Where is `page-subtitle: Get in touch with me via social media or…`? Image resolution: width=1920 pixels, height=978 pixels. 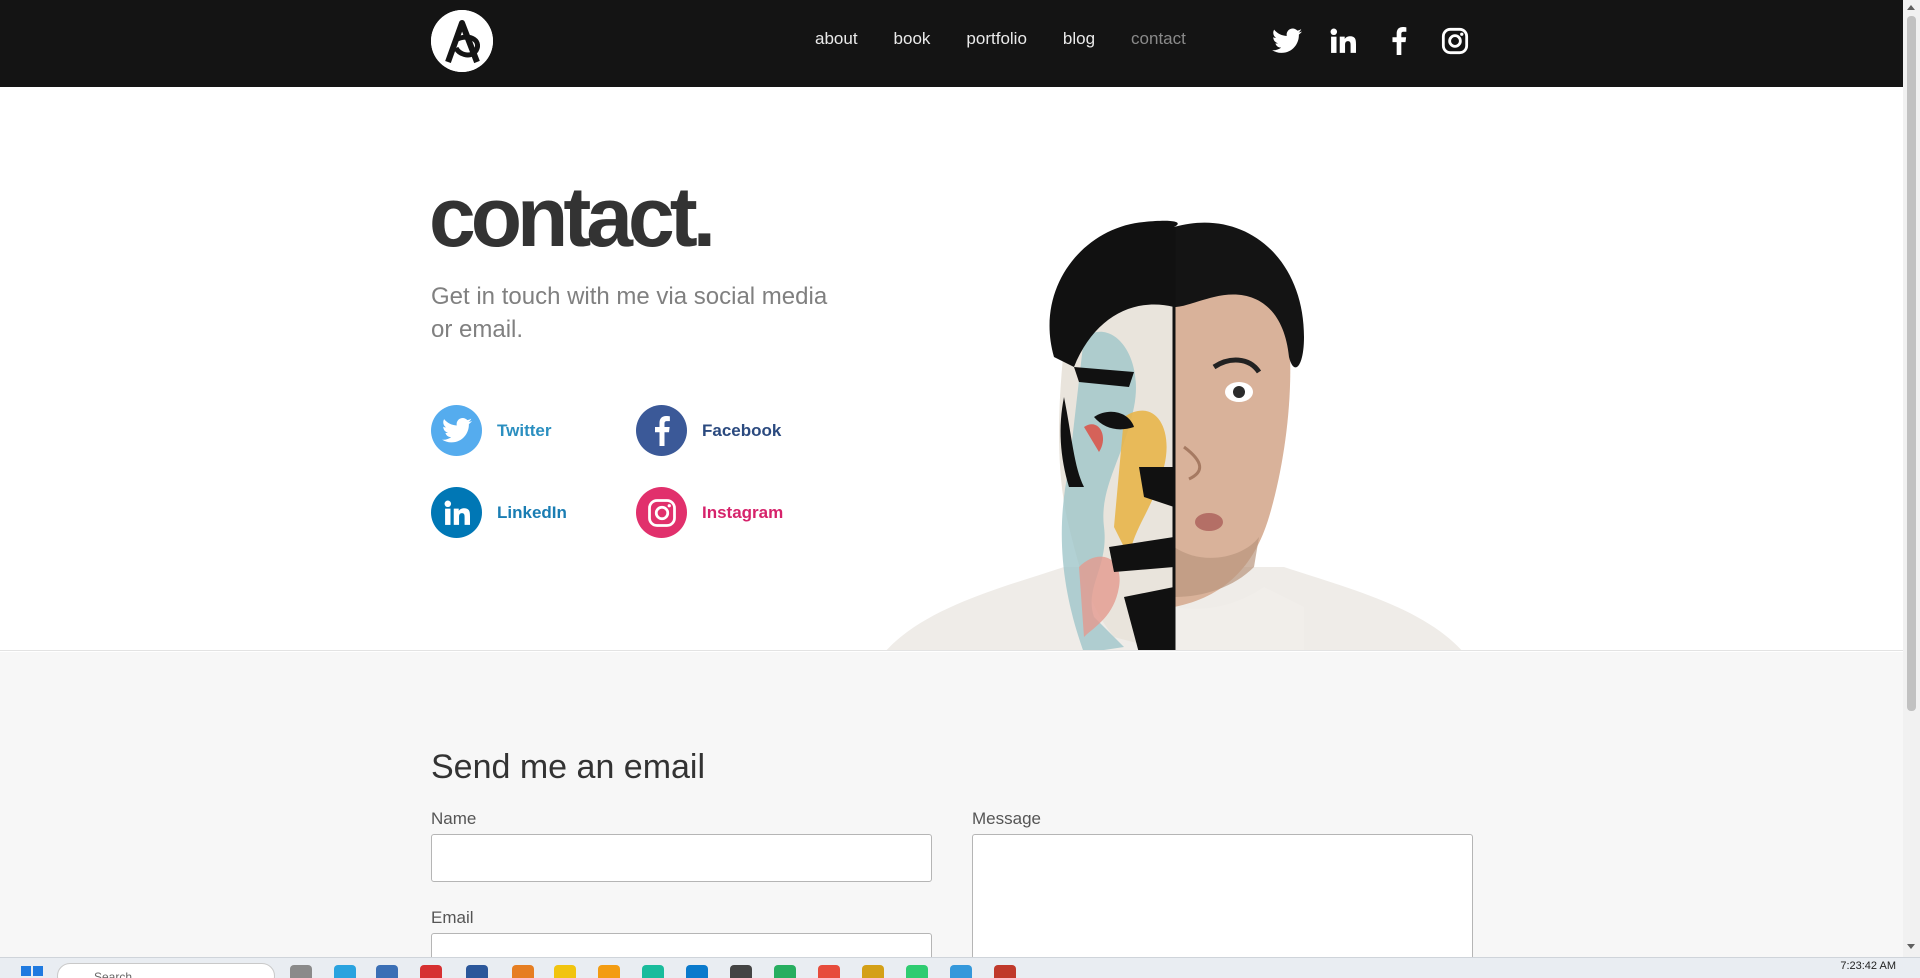 page-subtitle: Get in touch with me via social media or… is located at coordinates (629, 313).